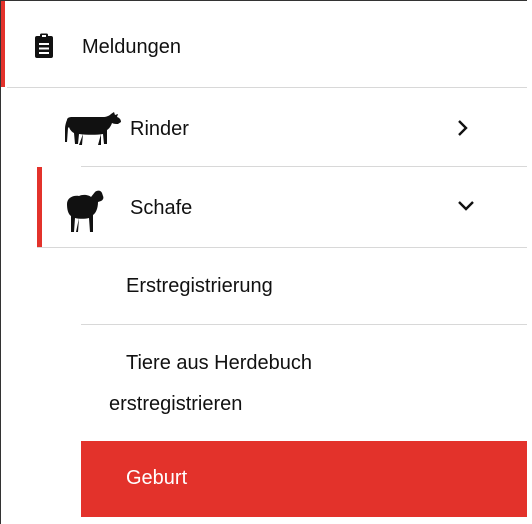 The width and height of the screenshot is (532, 524). I want to click on nav-subitem-label-line2: erstregistrieren, so click(176, 404).